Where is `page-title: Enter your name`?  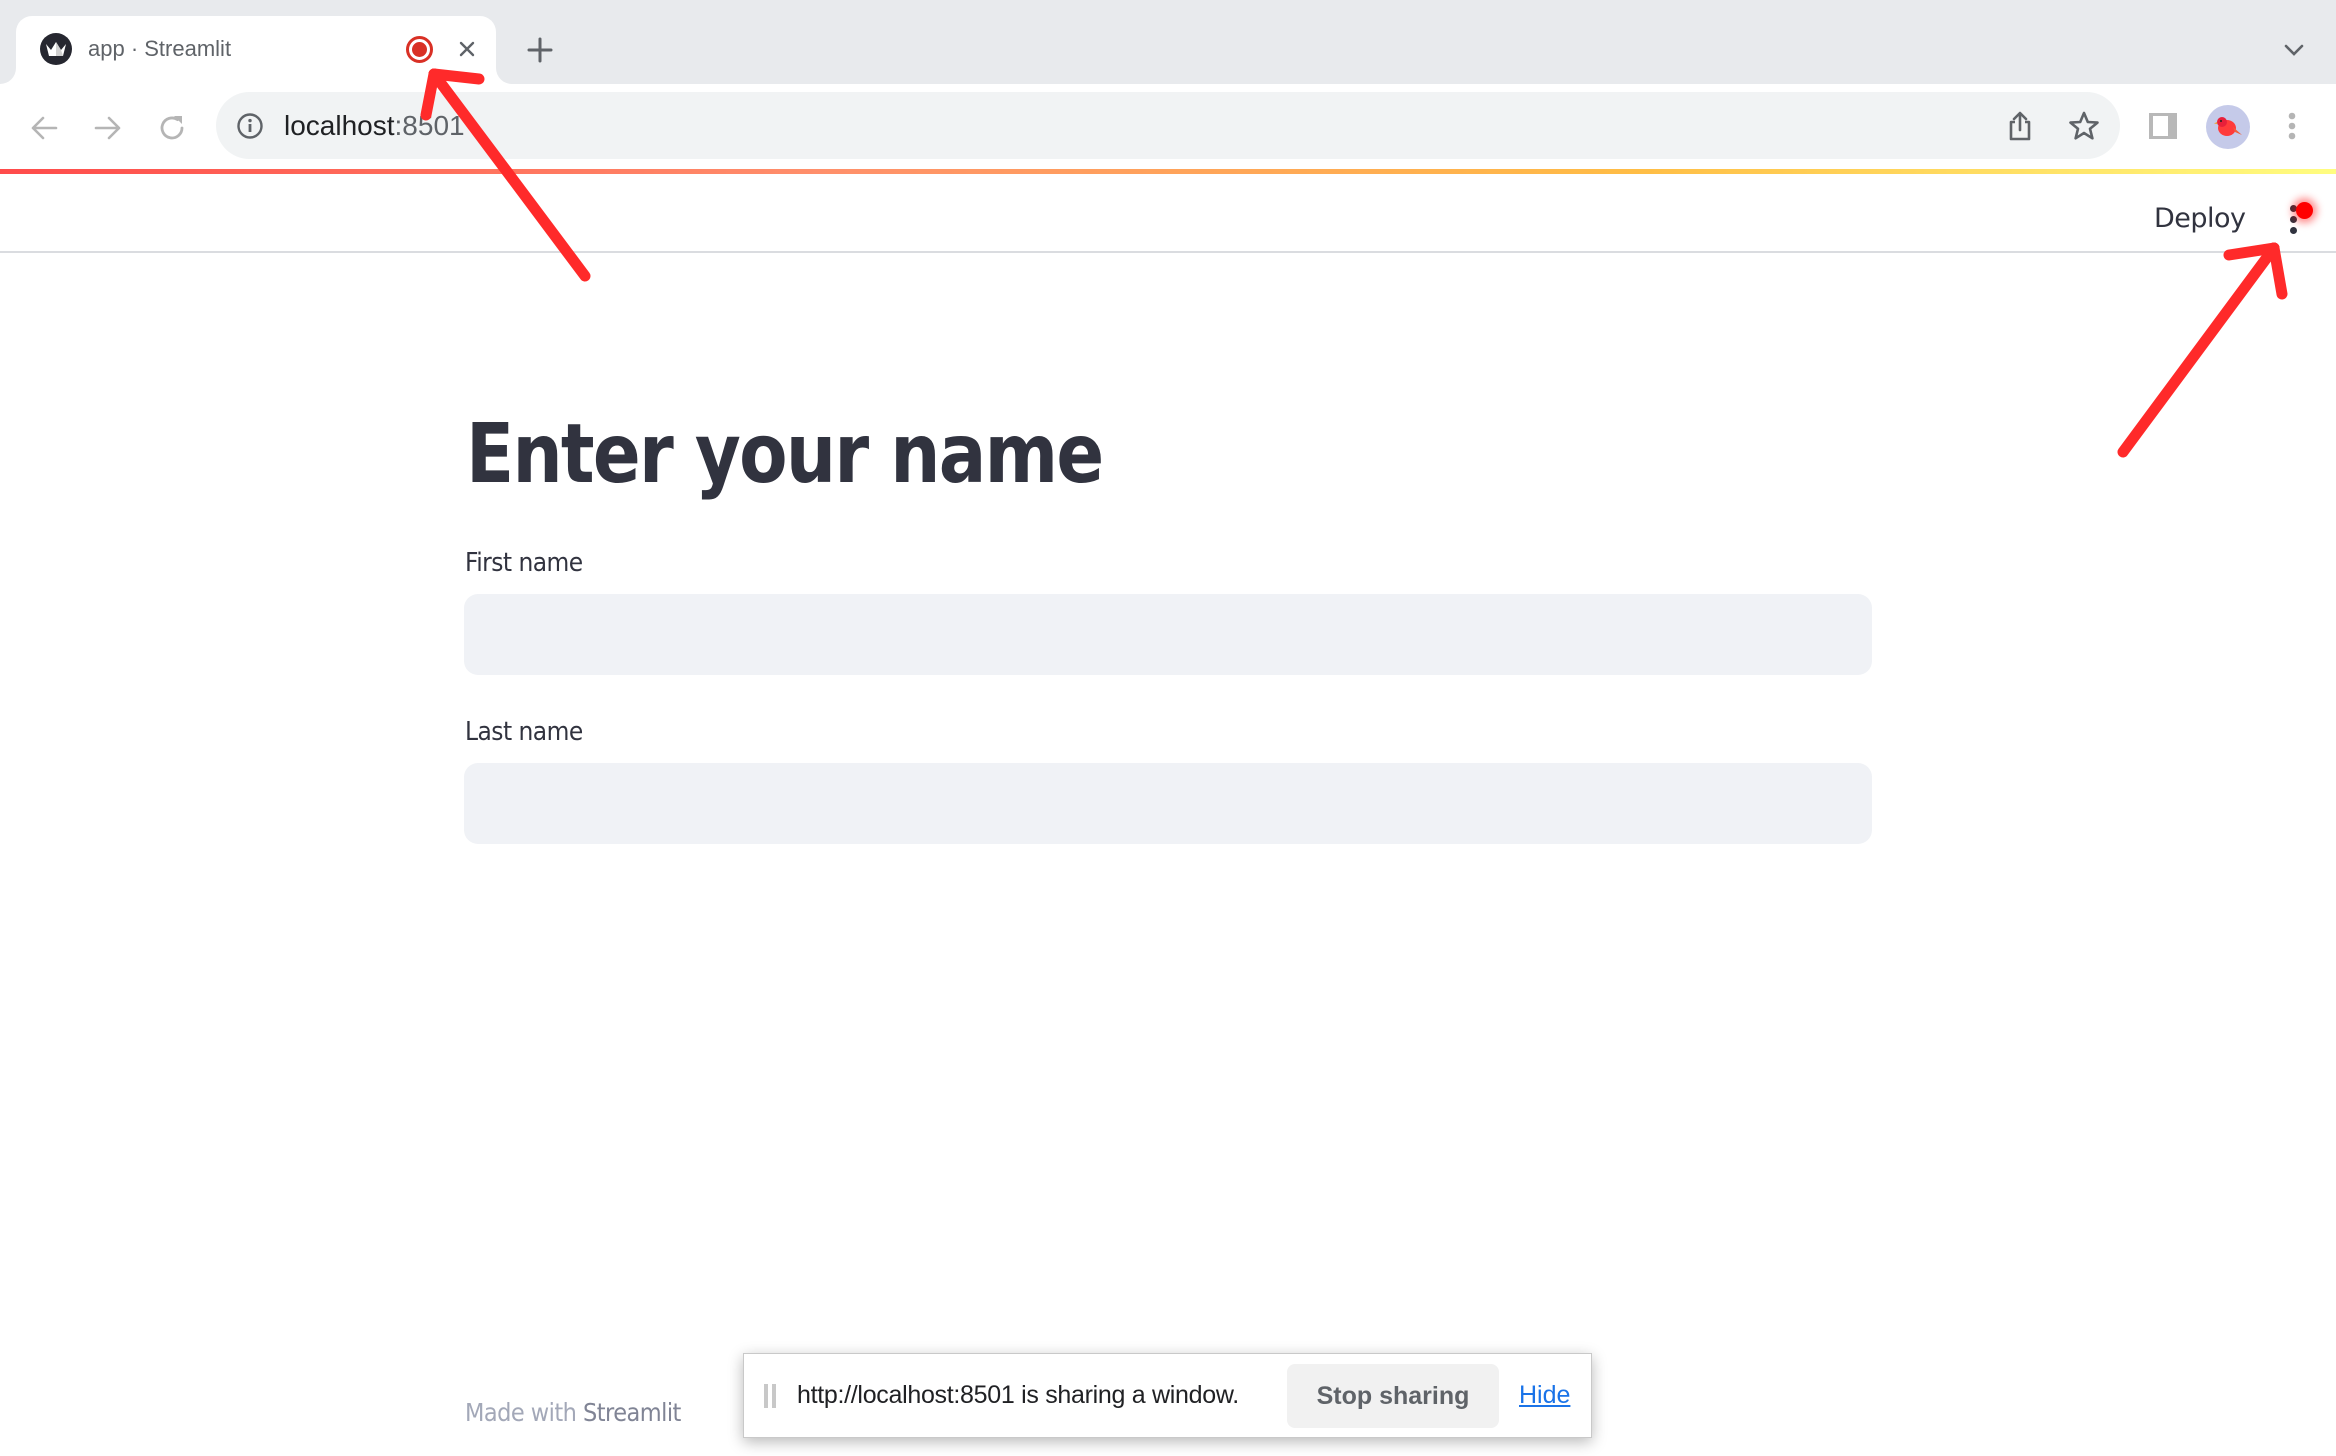
page-title: Enter your name is located at coordinates (785, 454).